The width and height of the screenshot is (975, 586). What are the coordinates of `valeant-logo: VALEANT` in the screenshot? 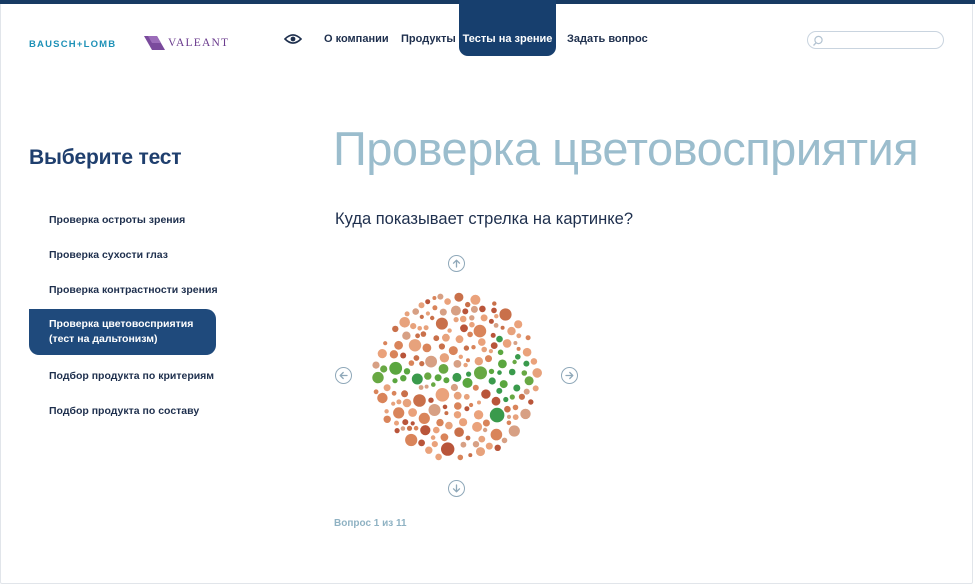 It's located at (186, 43).